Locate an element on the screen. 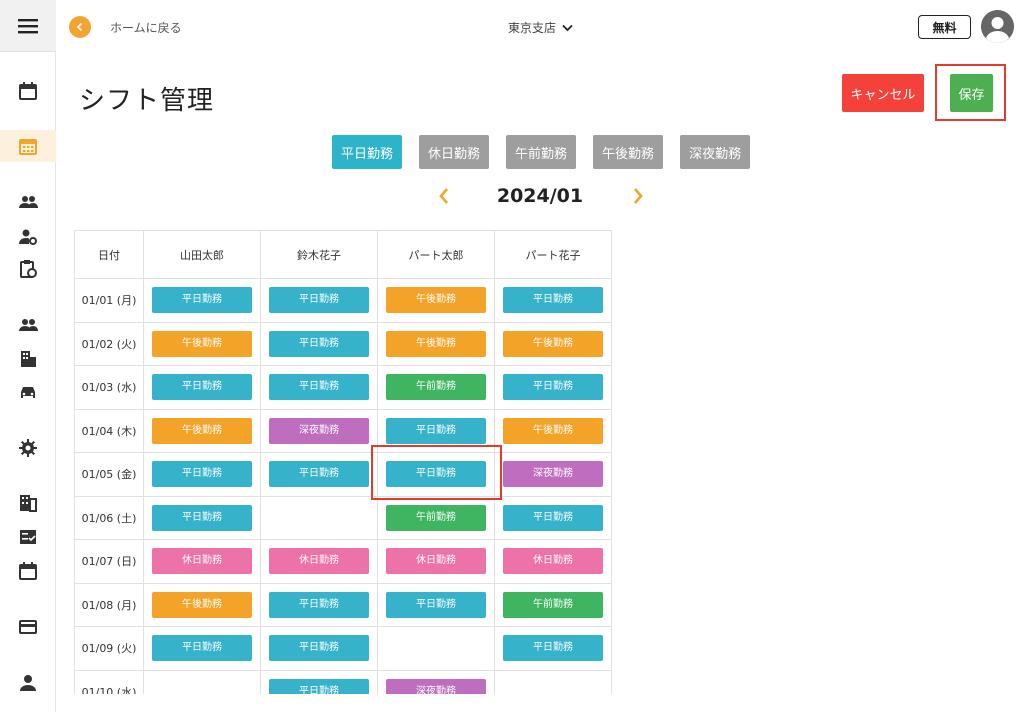  next-month-button is located at coordinates (638, 196).